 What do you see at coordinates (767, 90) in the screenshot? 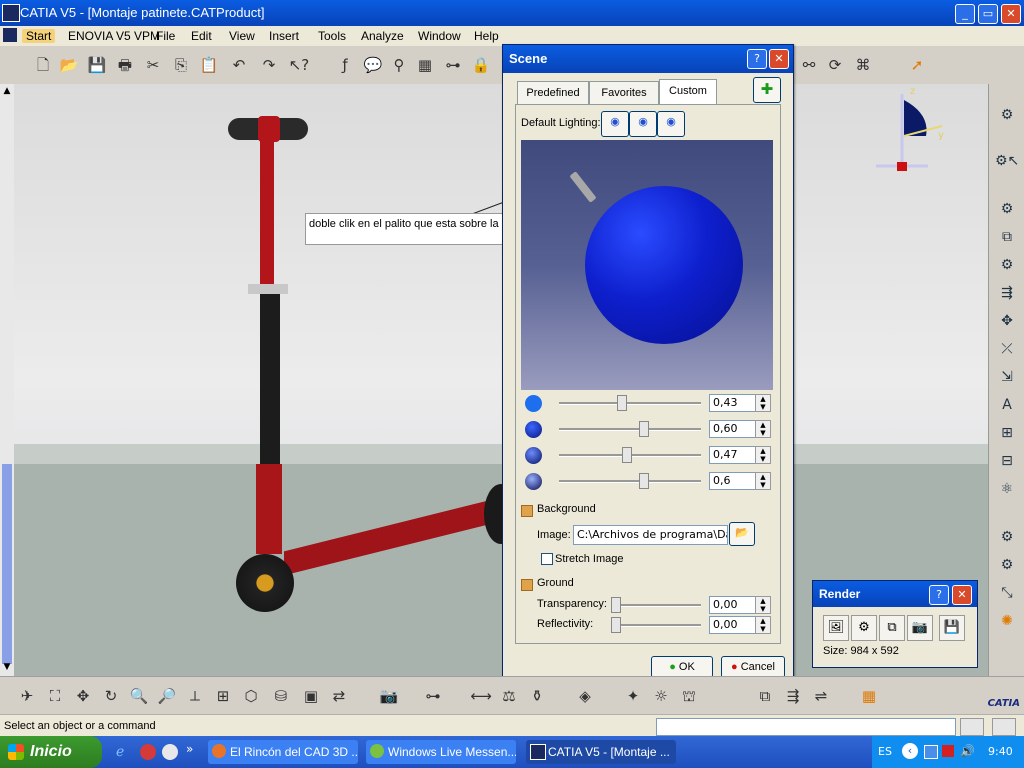
I see `add-favorite-button: ✚` at bounding box center [767, 90].